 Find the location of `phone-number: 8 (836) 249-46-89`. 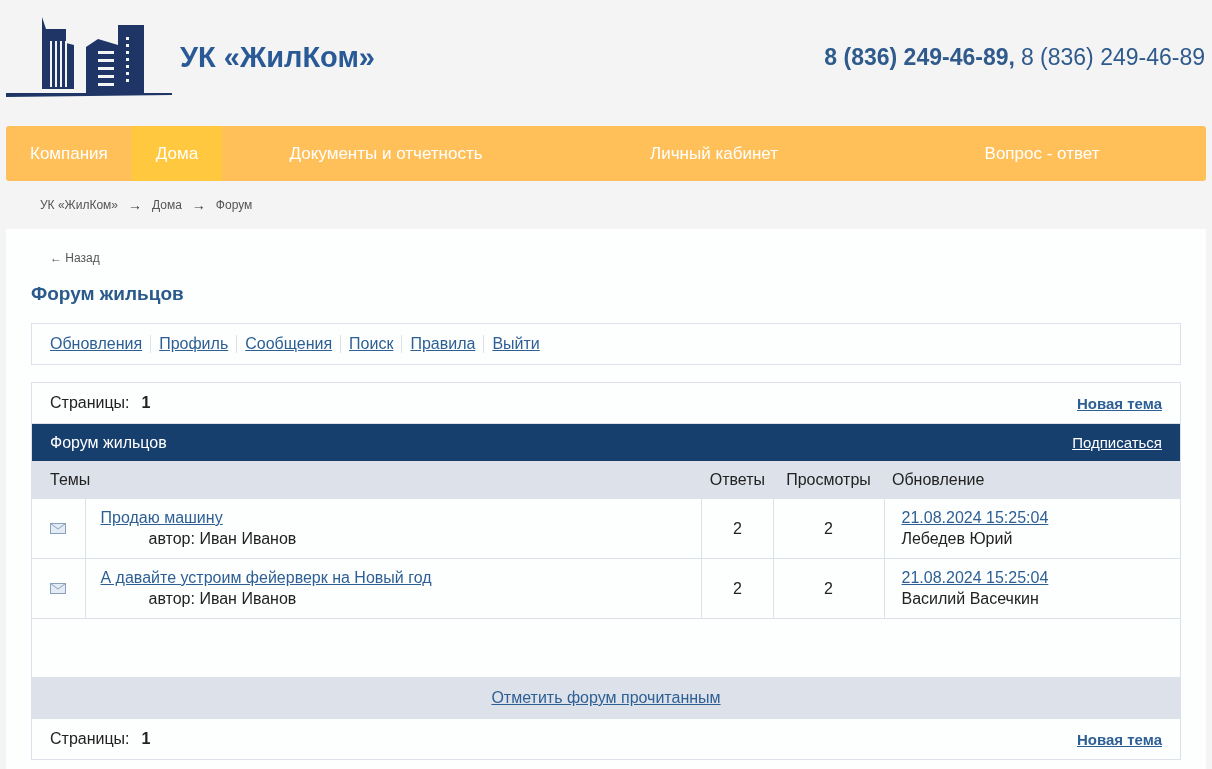

phone-number: 8 (836) 249-46-89 is located at coordinates (1112, 57).